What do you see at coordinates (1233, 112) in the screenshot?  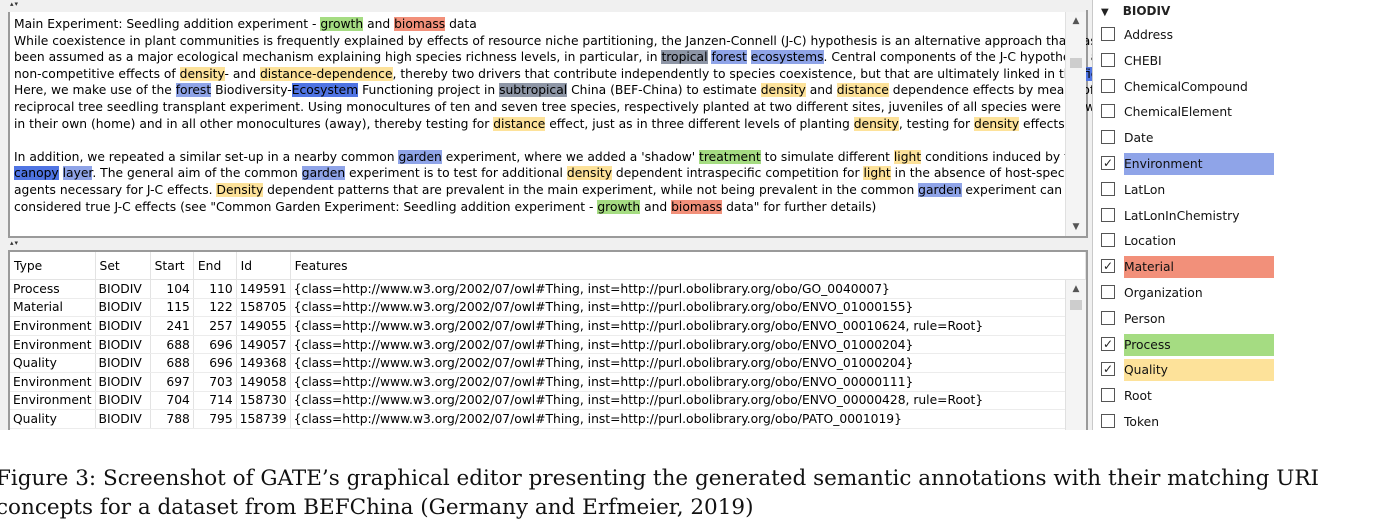 I see `annotation-type-chemicalelement: ChemicalElement` at bounding box center [1233, 112].